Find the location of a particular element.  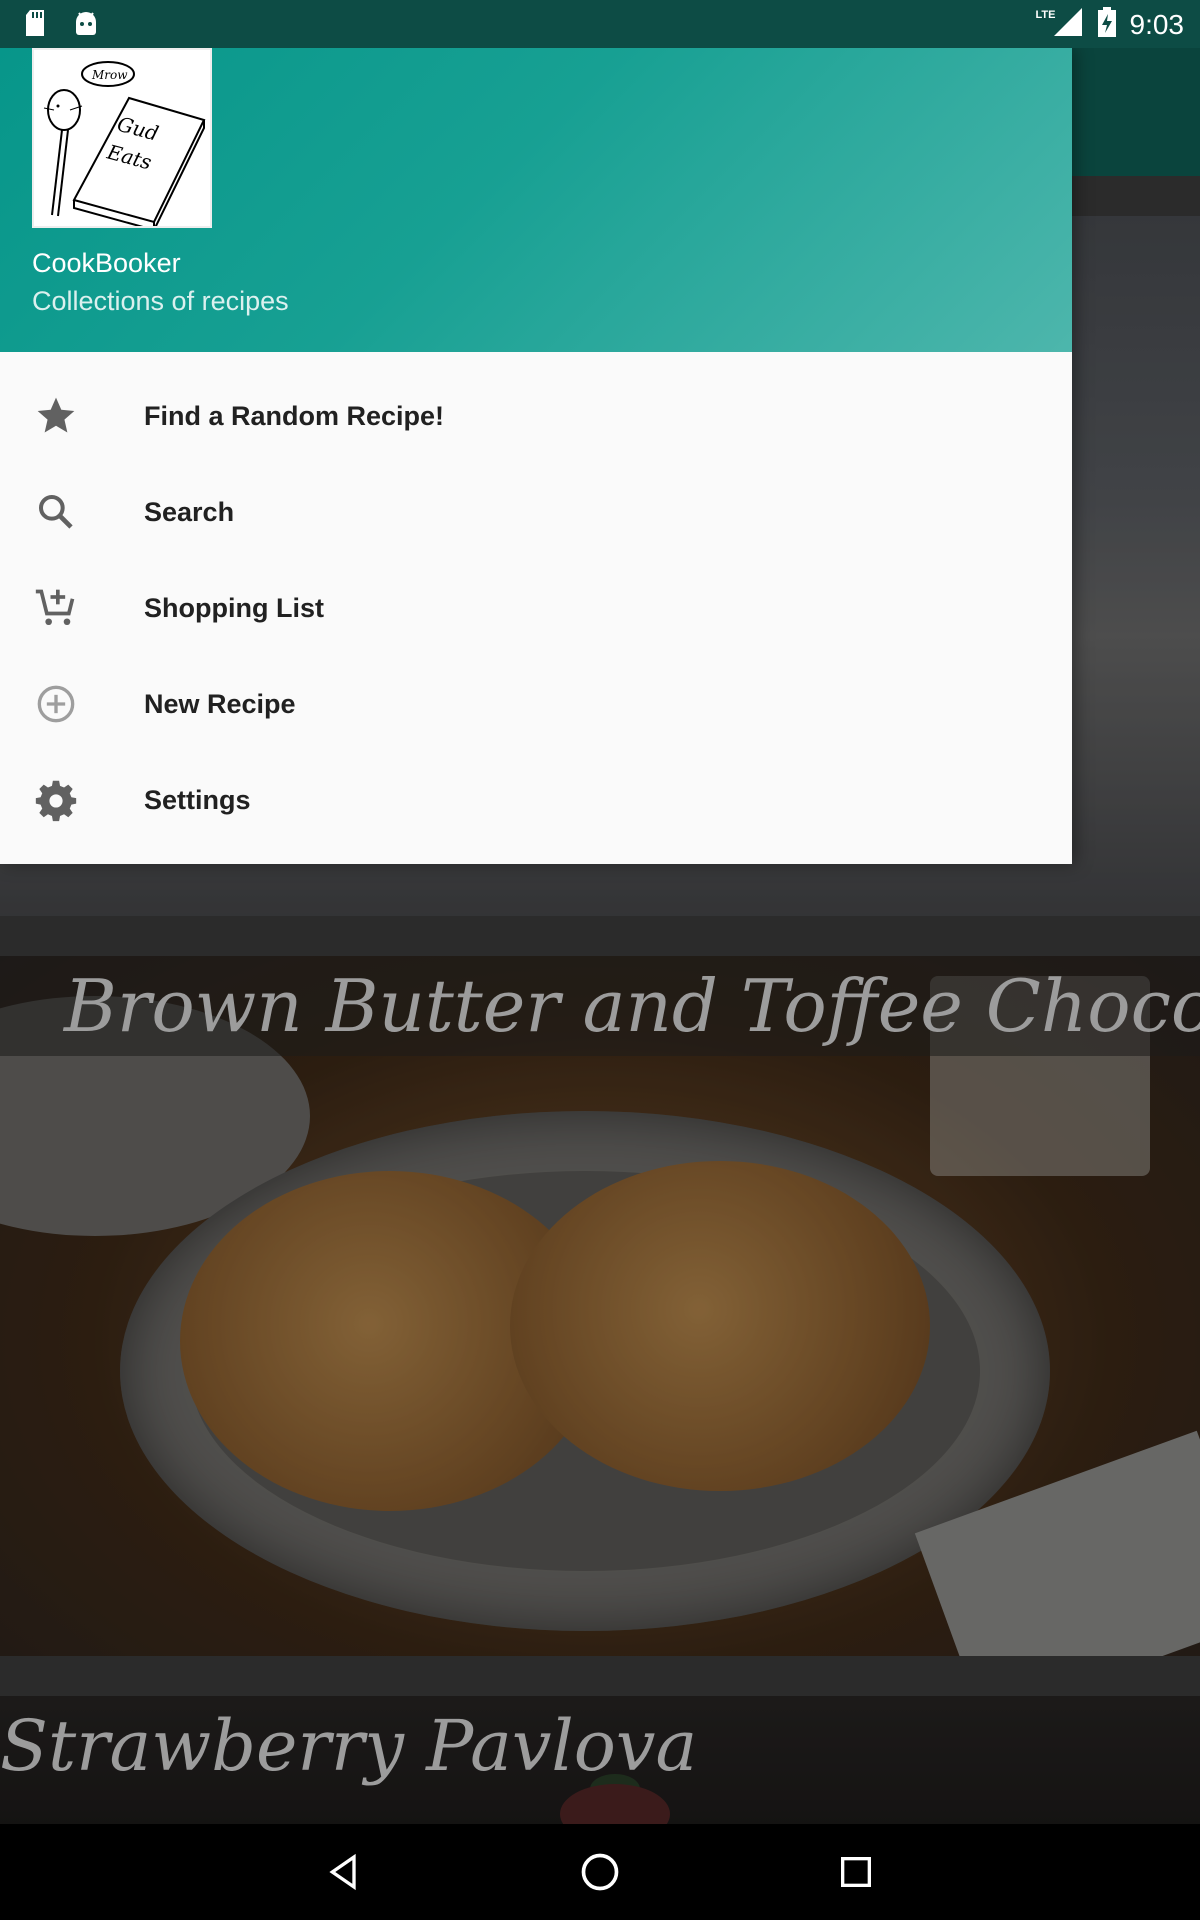

android-icon is located at coordinates (86, 25).